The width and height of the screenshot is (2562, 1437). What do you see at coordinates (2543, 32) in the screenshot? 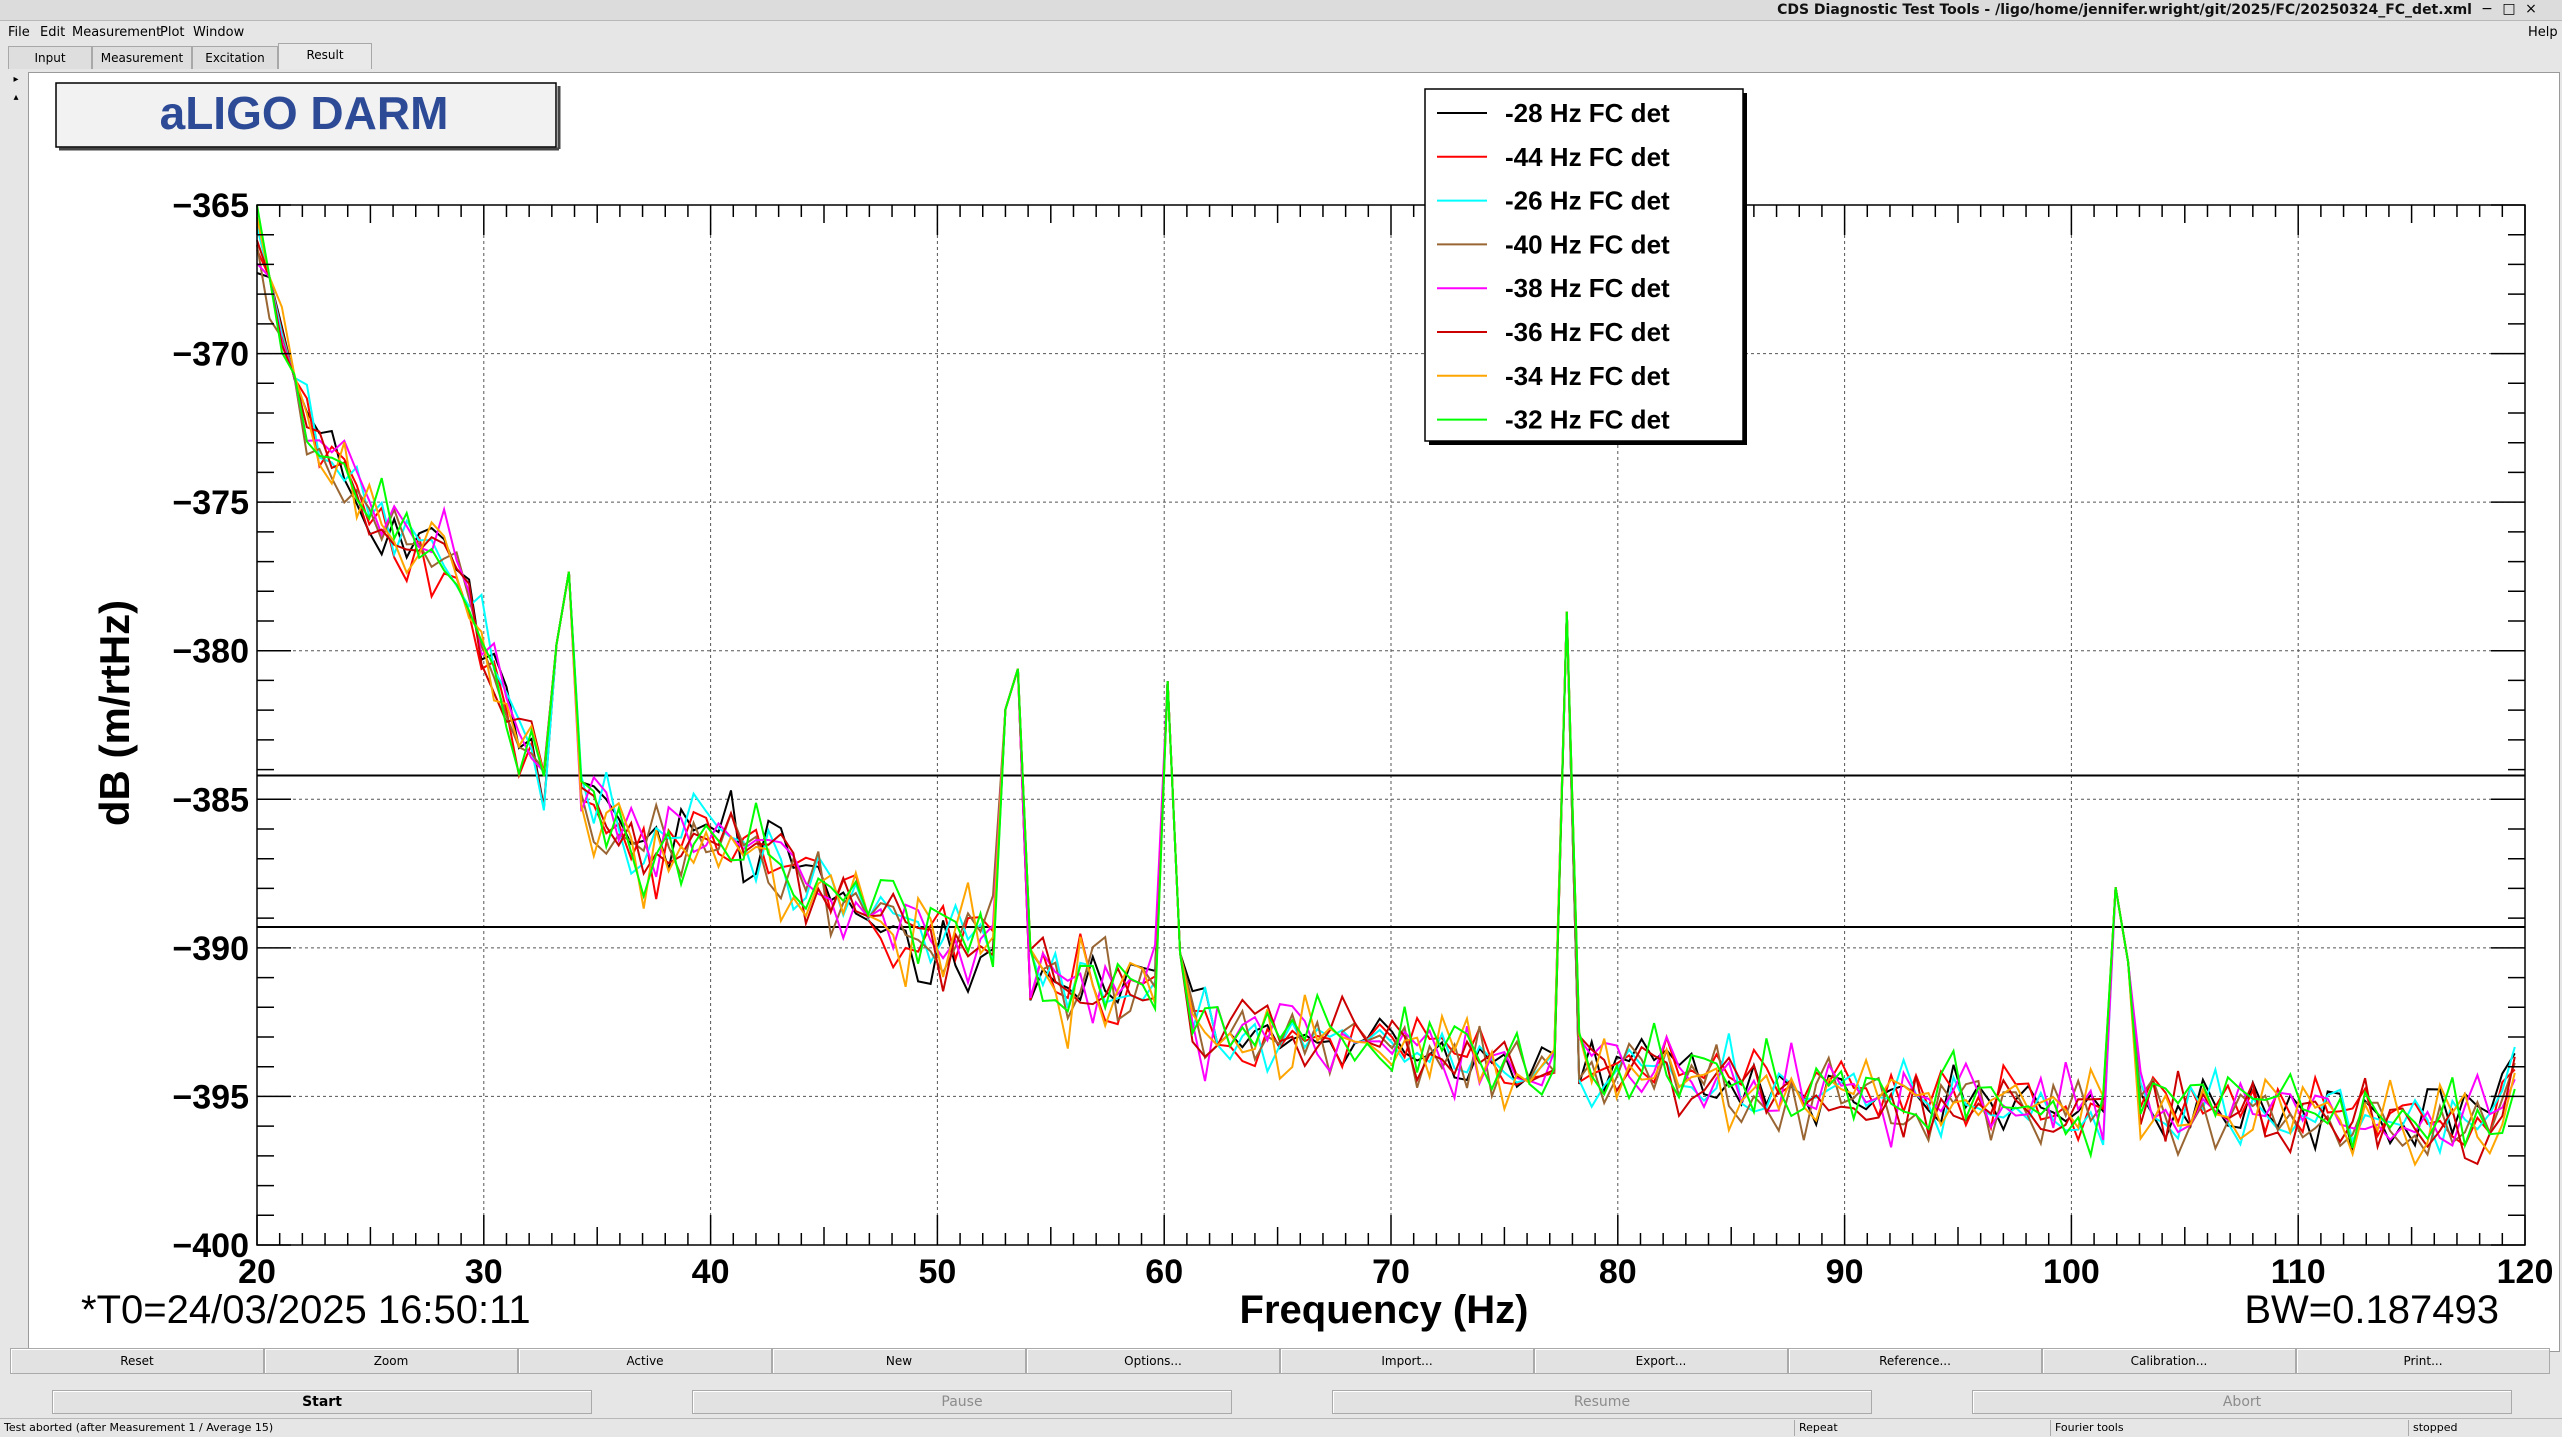
I see `menu-help: Help` at bounding box center [2543, 32].